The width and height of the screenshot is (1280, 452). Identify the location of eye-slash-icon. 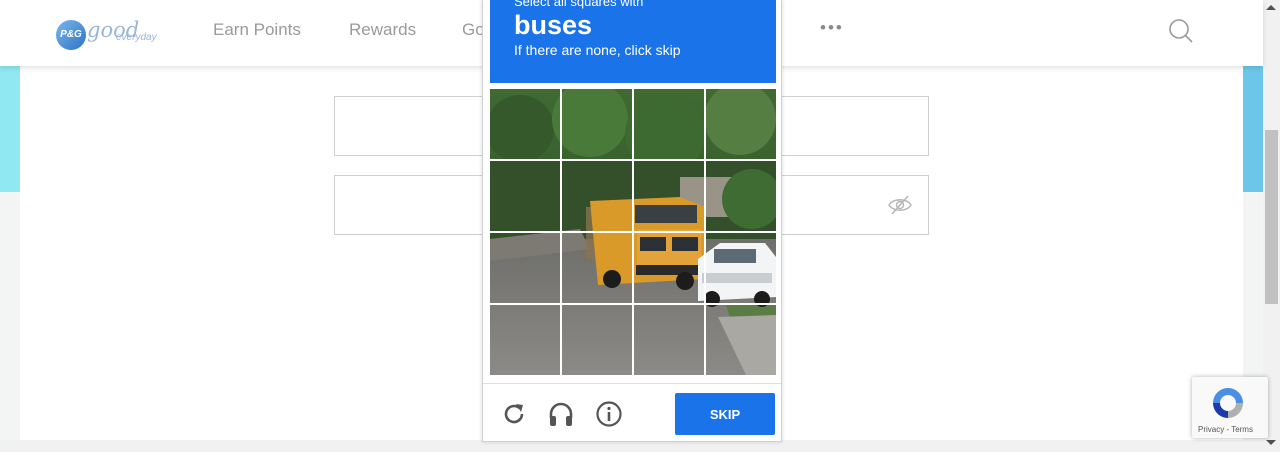
(900, 205).